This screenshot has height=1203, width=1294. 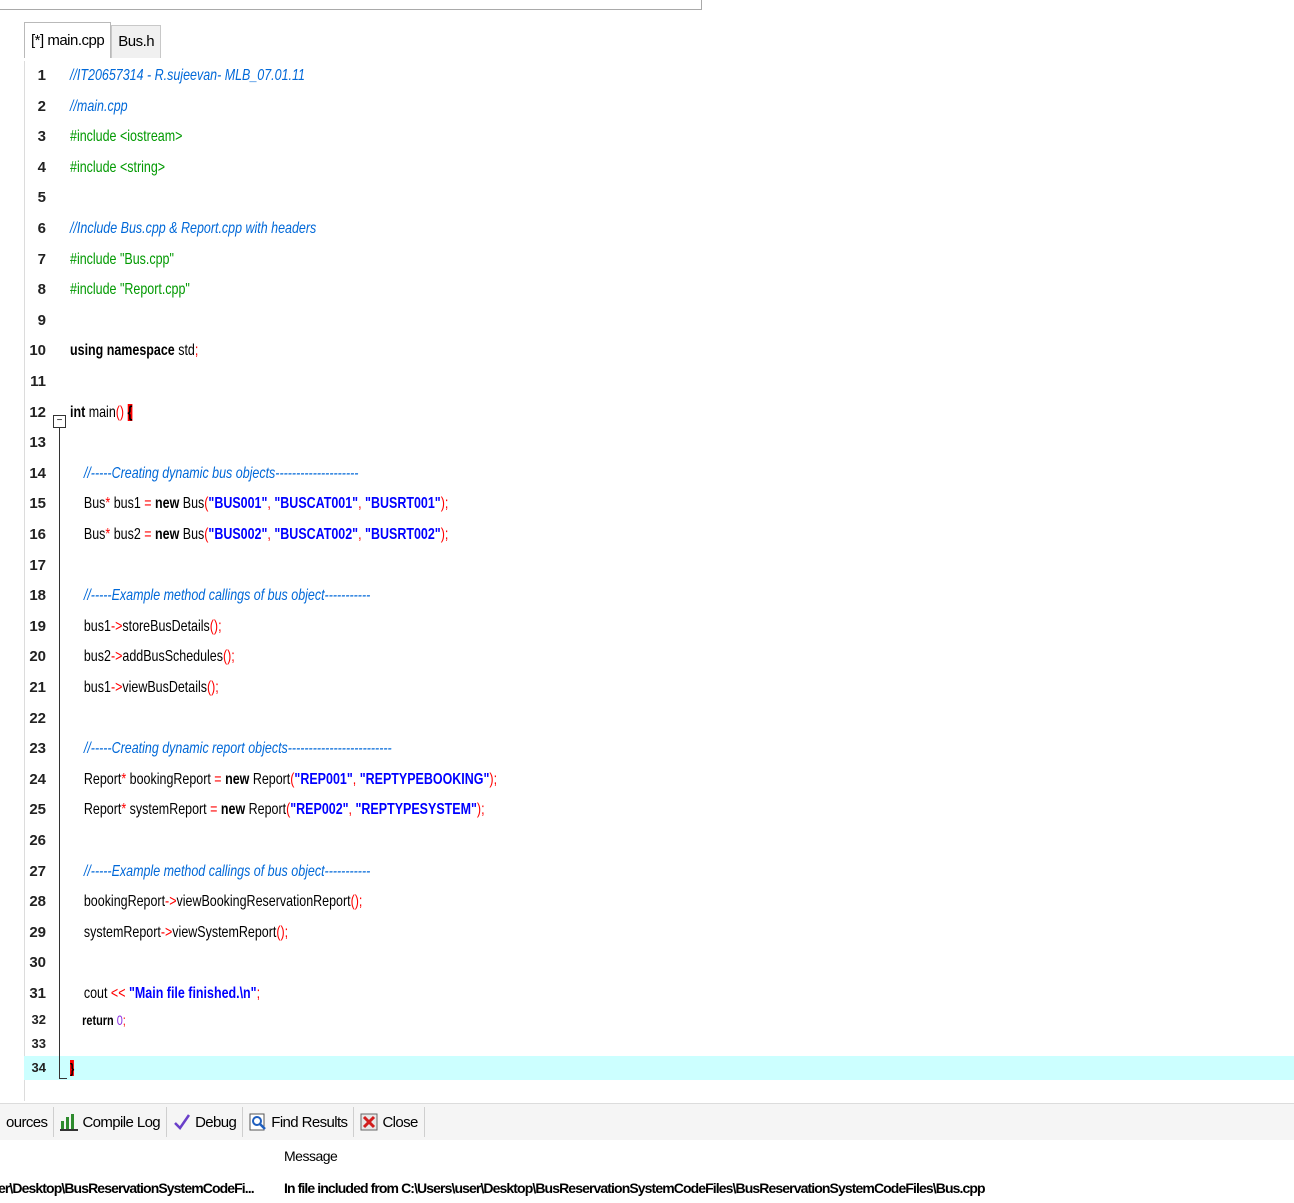 What do you see at coordinates (68, 40) in the screenshot?
I see `tab-main-cpp: [*] main.cpp` at bounding box center [68, 40].